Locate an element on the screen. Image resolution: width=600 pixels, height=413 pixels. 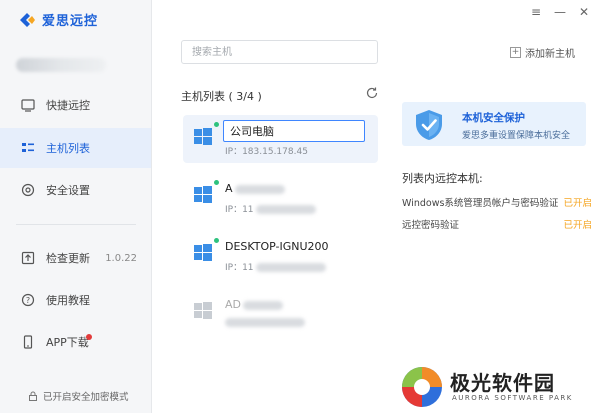
search-input is located at coordinates (279, 52).